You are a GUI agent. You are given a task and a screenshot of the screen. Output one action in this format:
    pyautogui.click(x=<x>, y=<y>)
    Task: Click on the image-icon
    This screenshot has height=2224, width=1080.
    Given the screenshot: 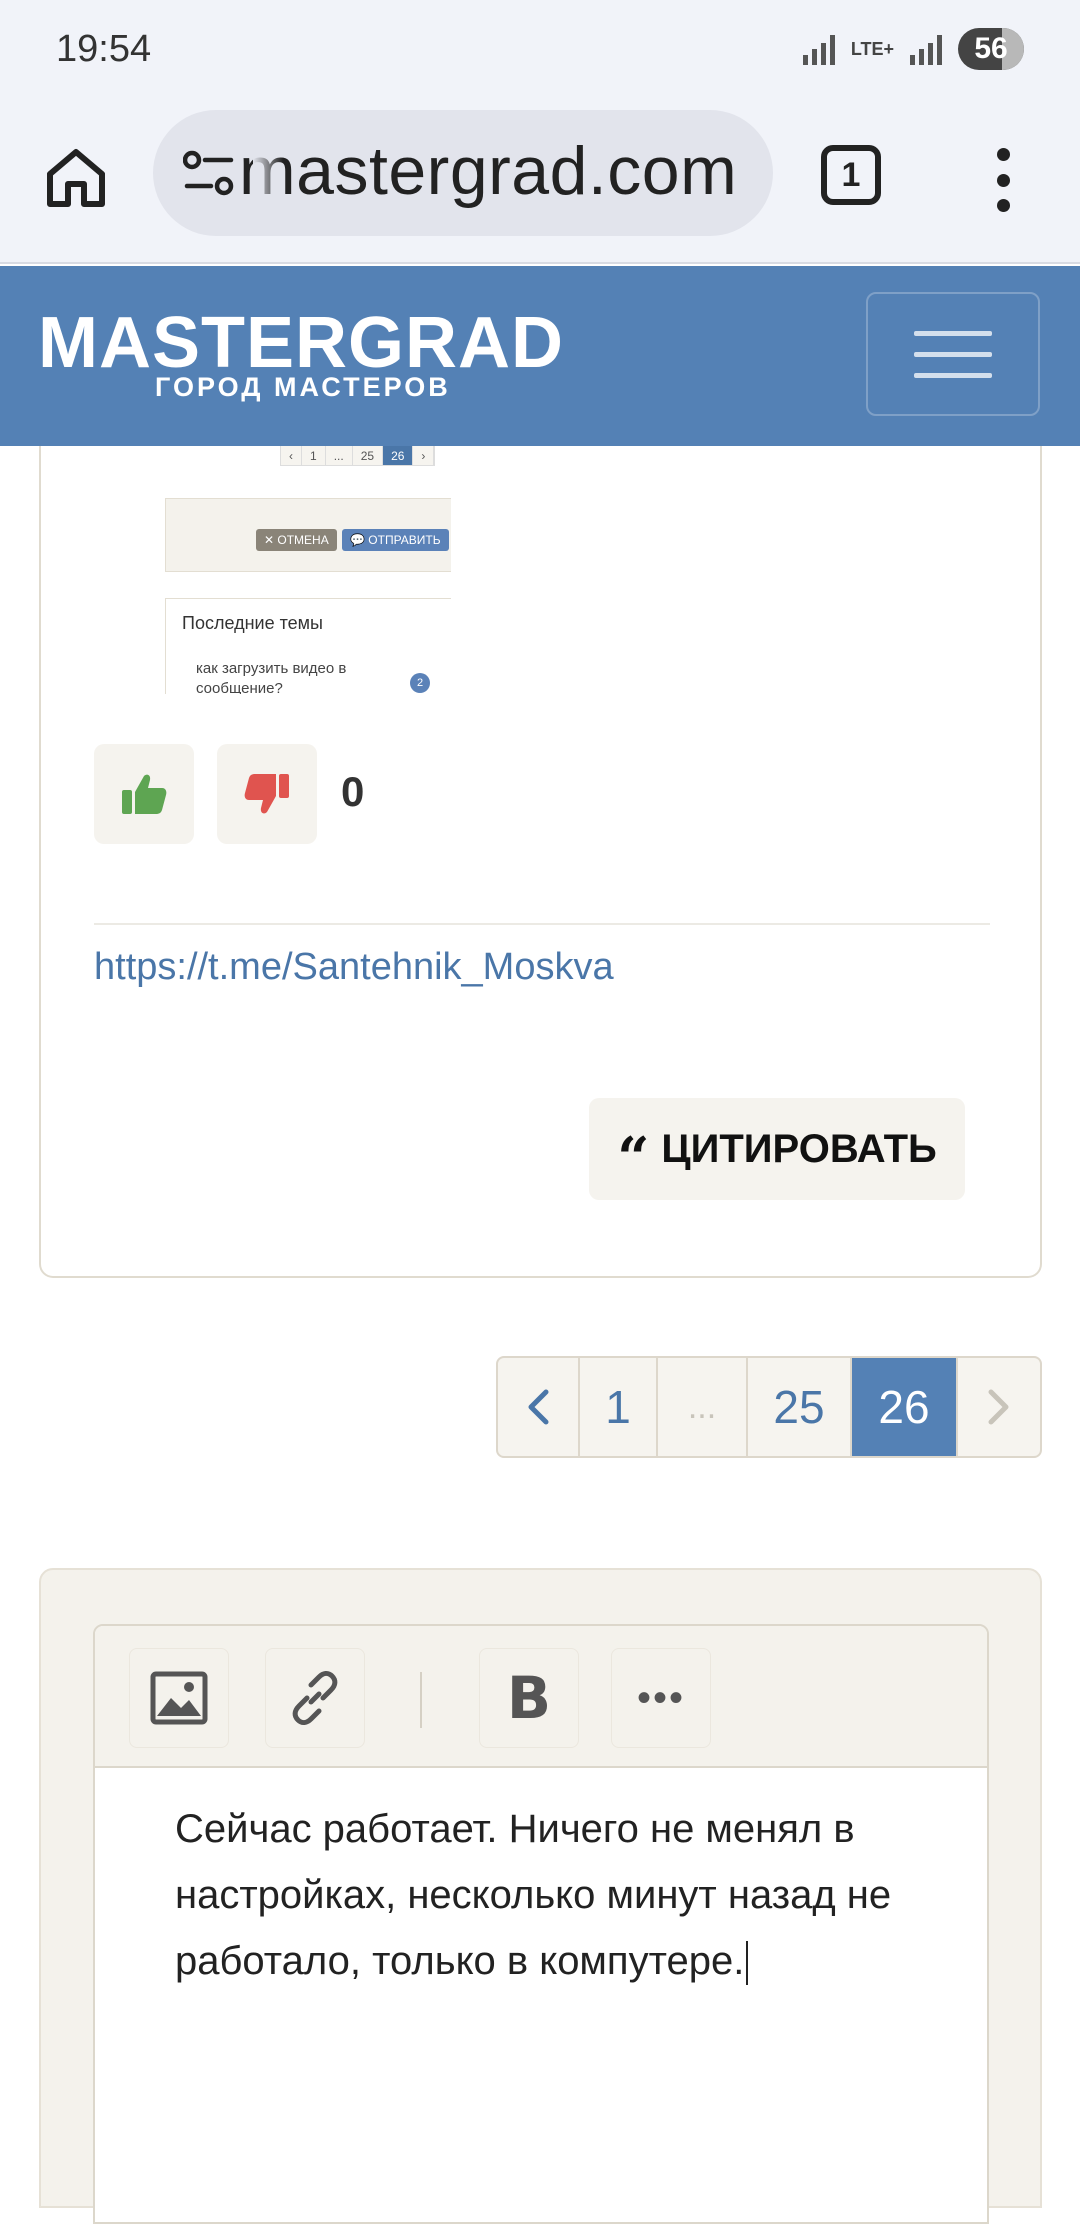 What is the action you would take?
    pyautogui.click(x=179, y=1698)
    